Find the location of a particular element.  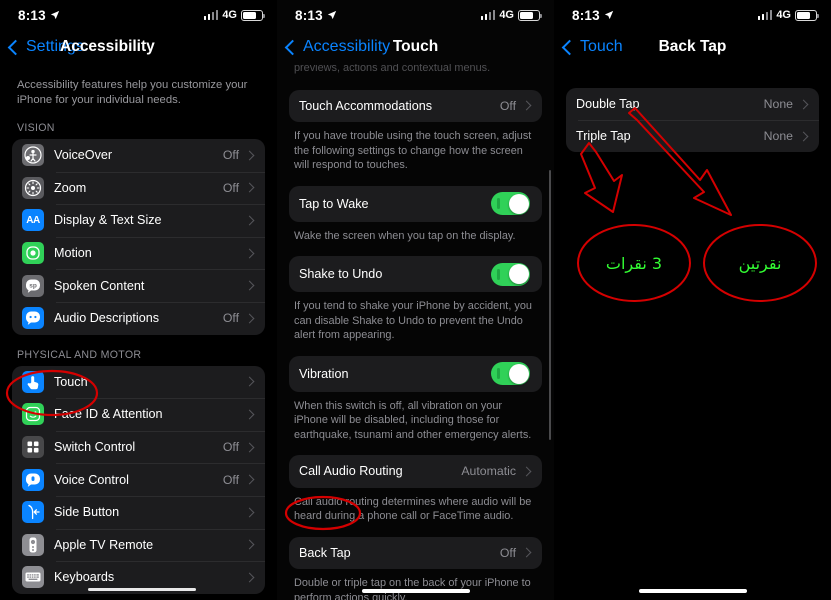

row-label: Vibration is located at coordinates (324, 373).